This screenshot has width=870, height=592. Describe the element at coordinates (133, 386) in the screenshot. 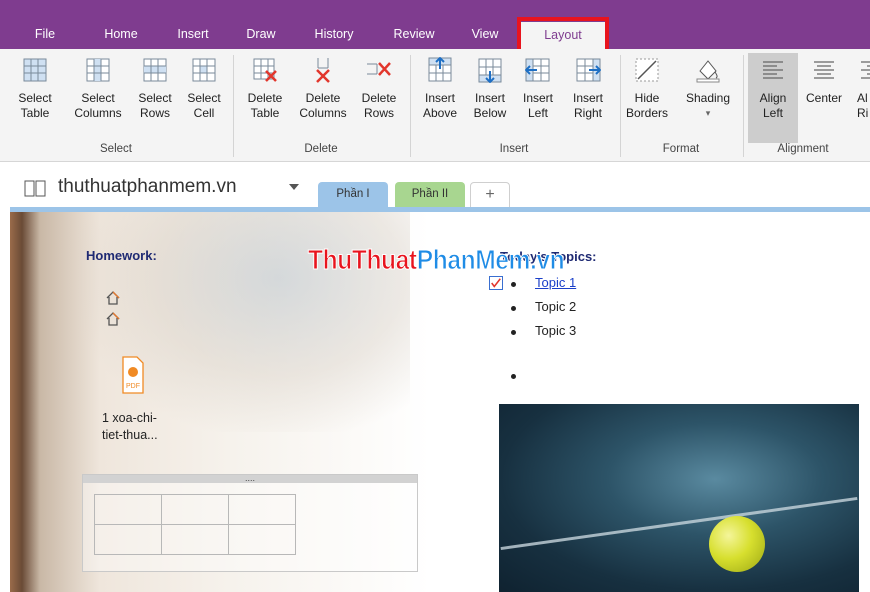

I see `pdf-icon-label: PDF` at that location.